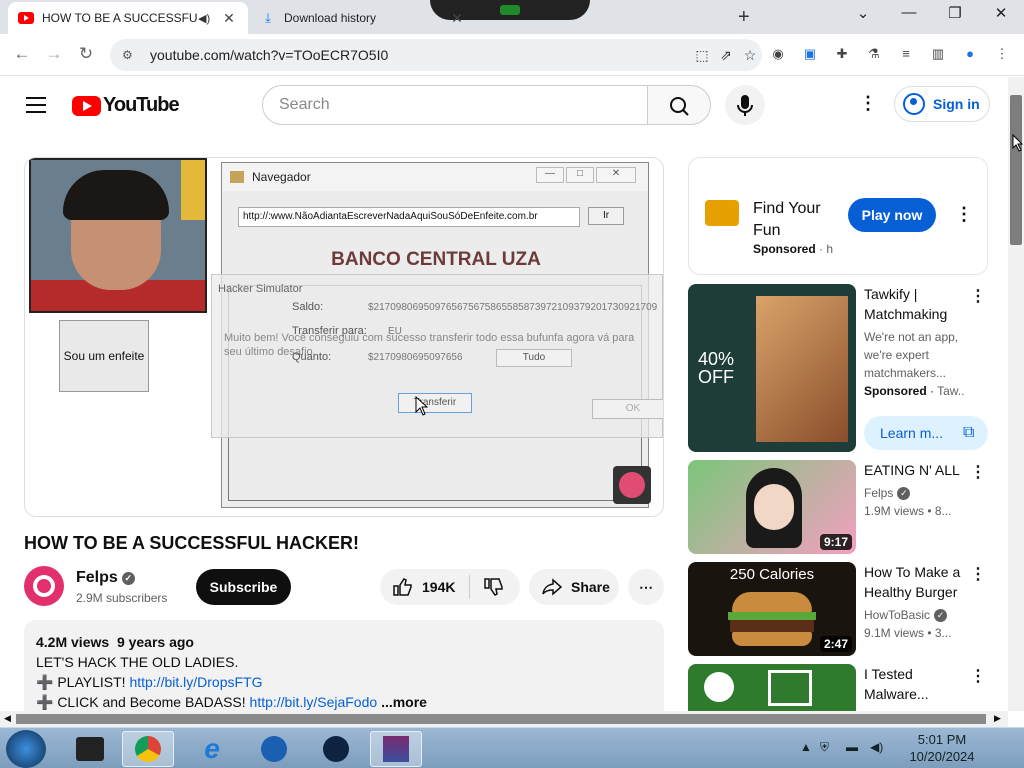 This screenshot has height=768, width=1024. I want to click on search-input: Search, so click(455, 105).